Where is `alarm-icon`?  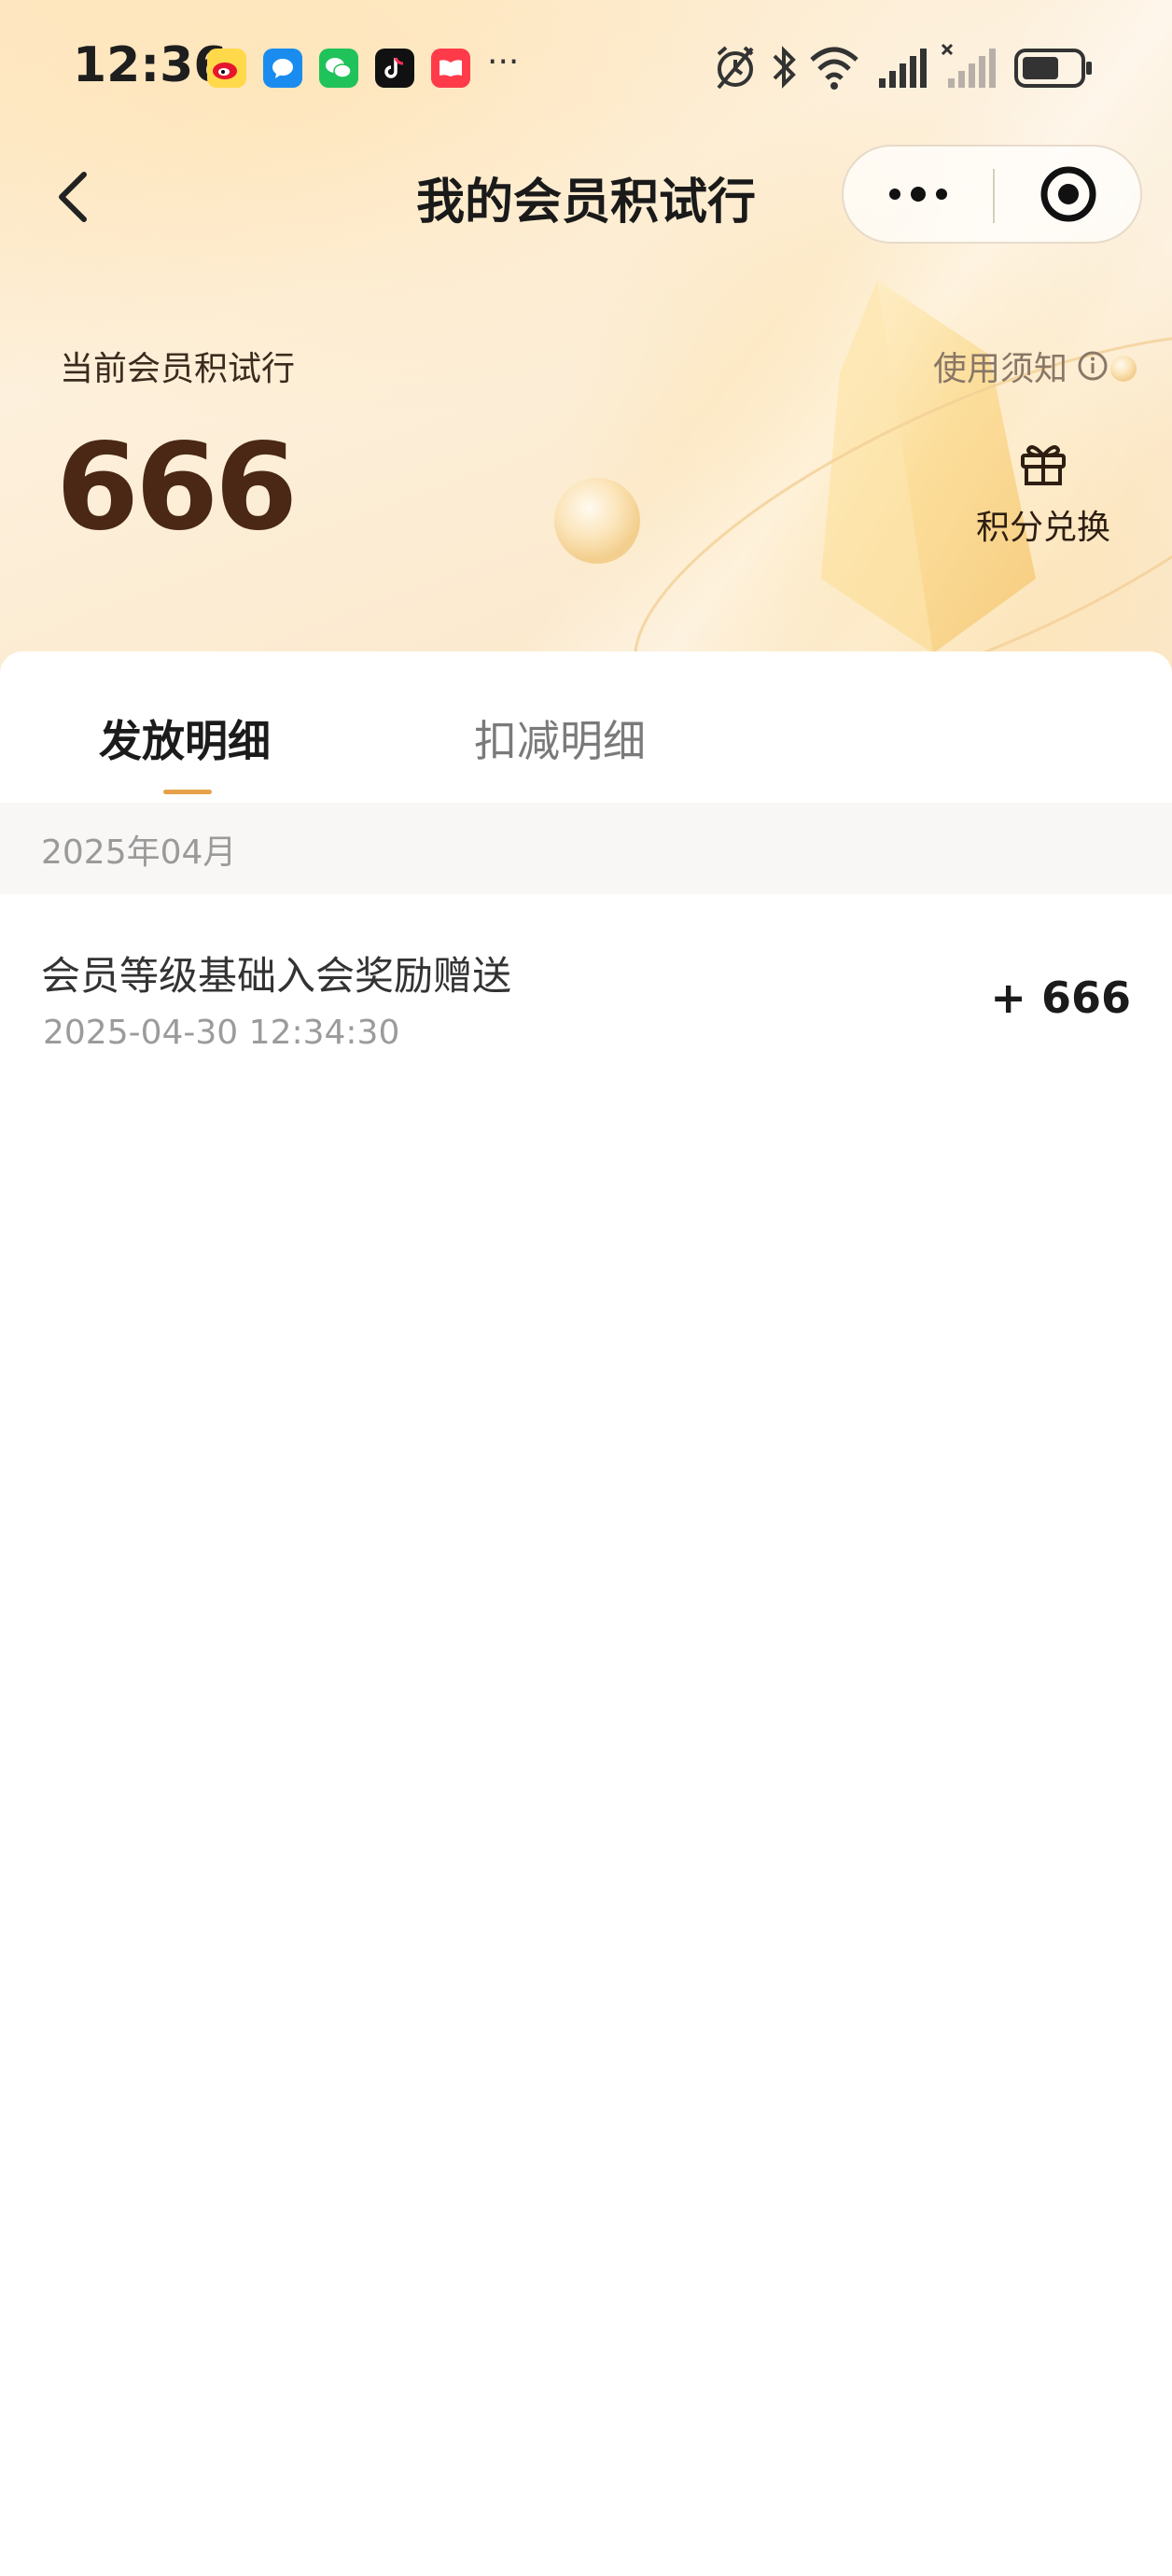
alarm-icon is located at coordinates (735, 68).